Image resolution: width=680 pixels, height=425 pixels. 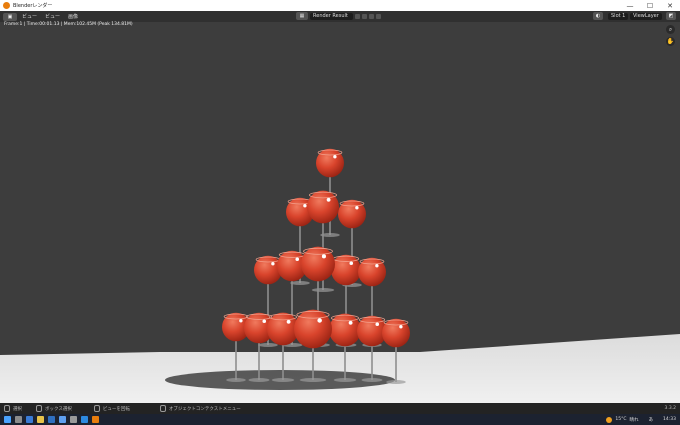 I want to click on zoom-icon: ⌕, so click(x=670, y=29).